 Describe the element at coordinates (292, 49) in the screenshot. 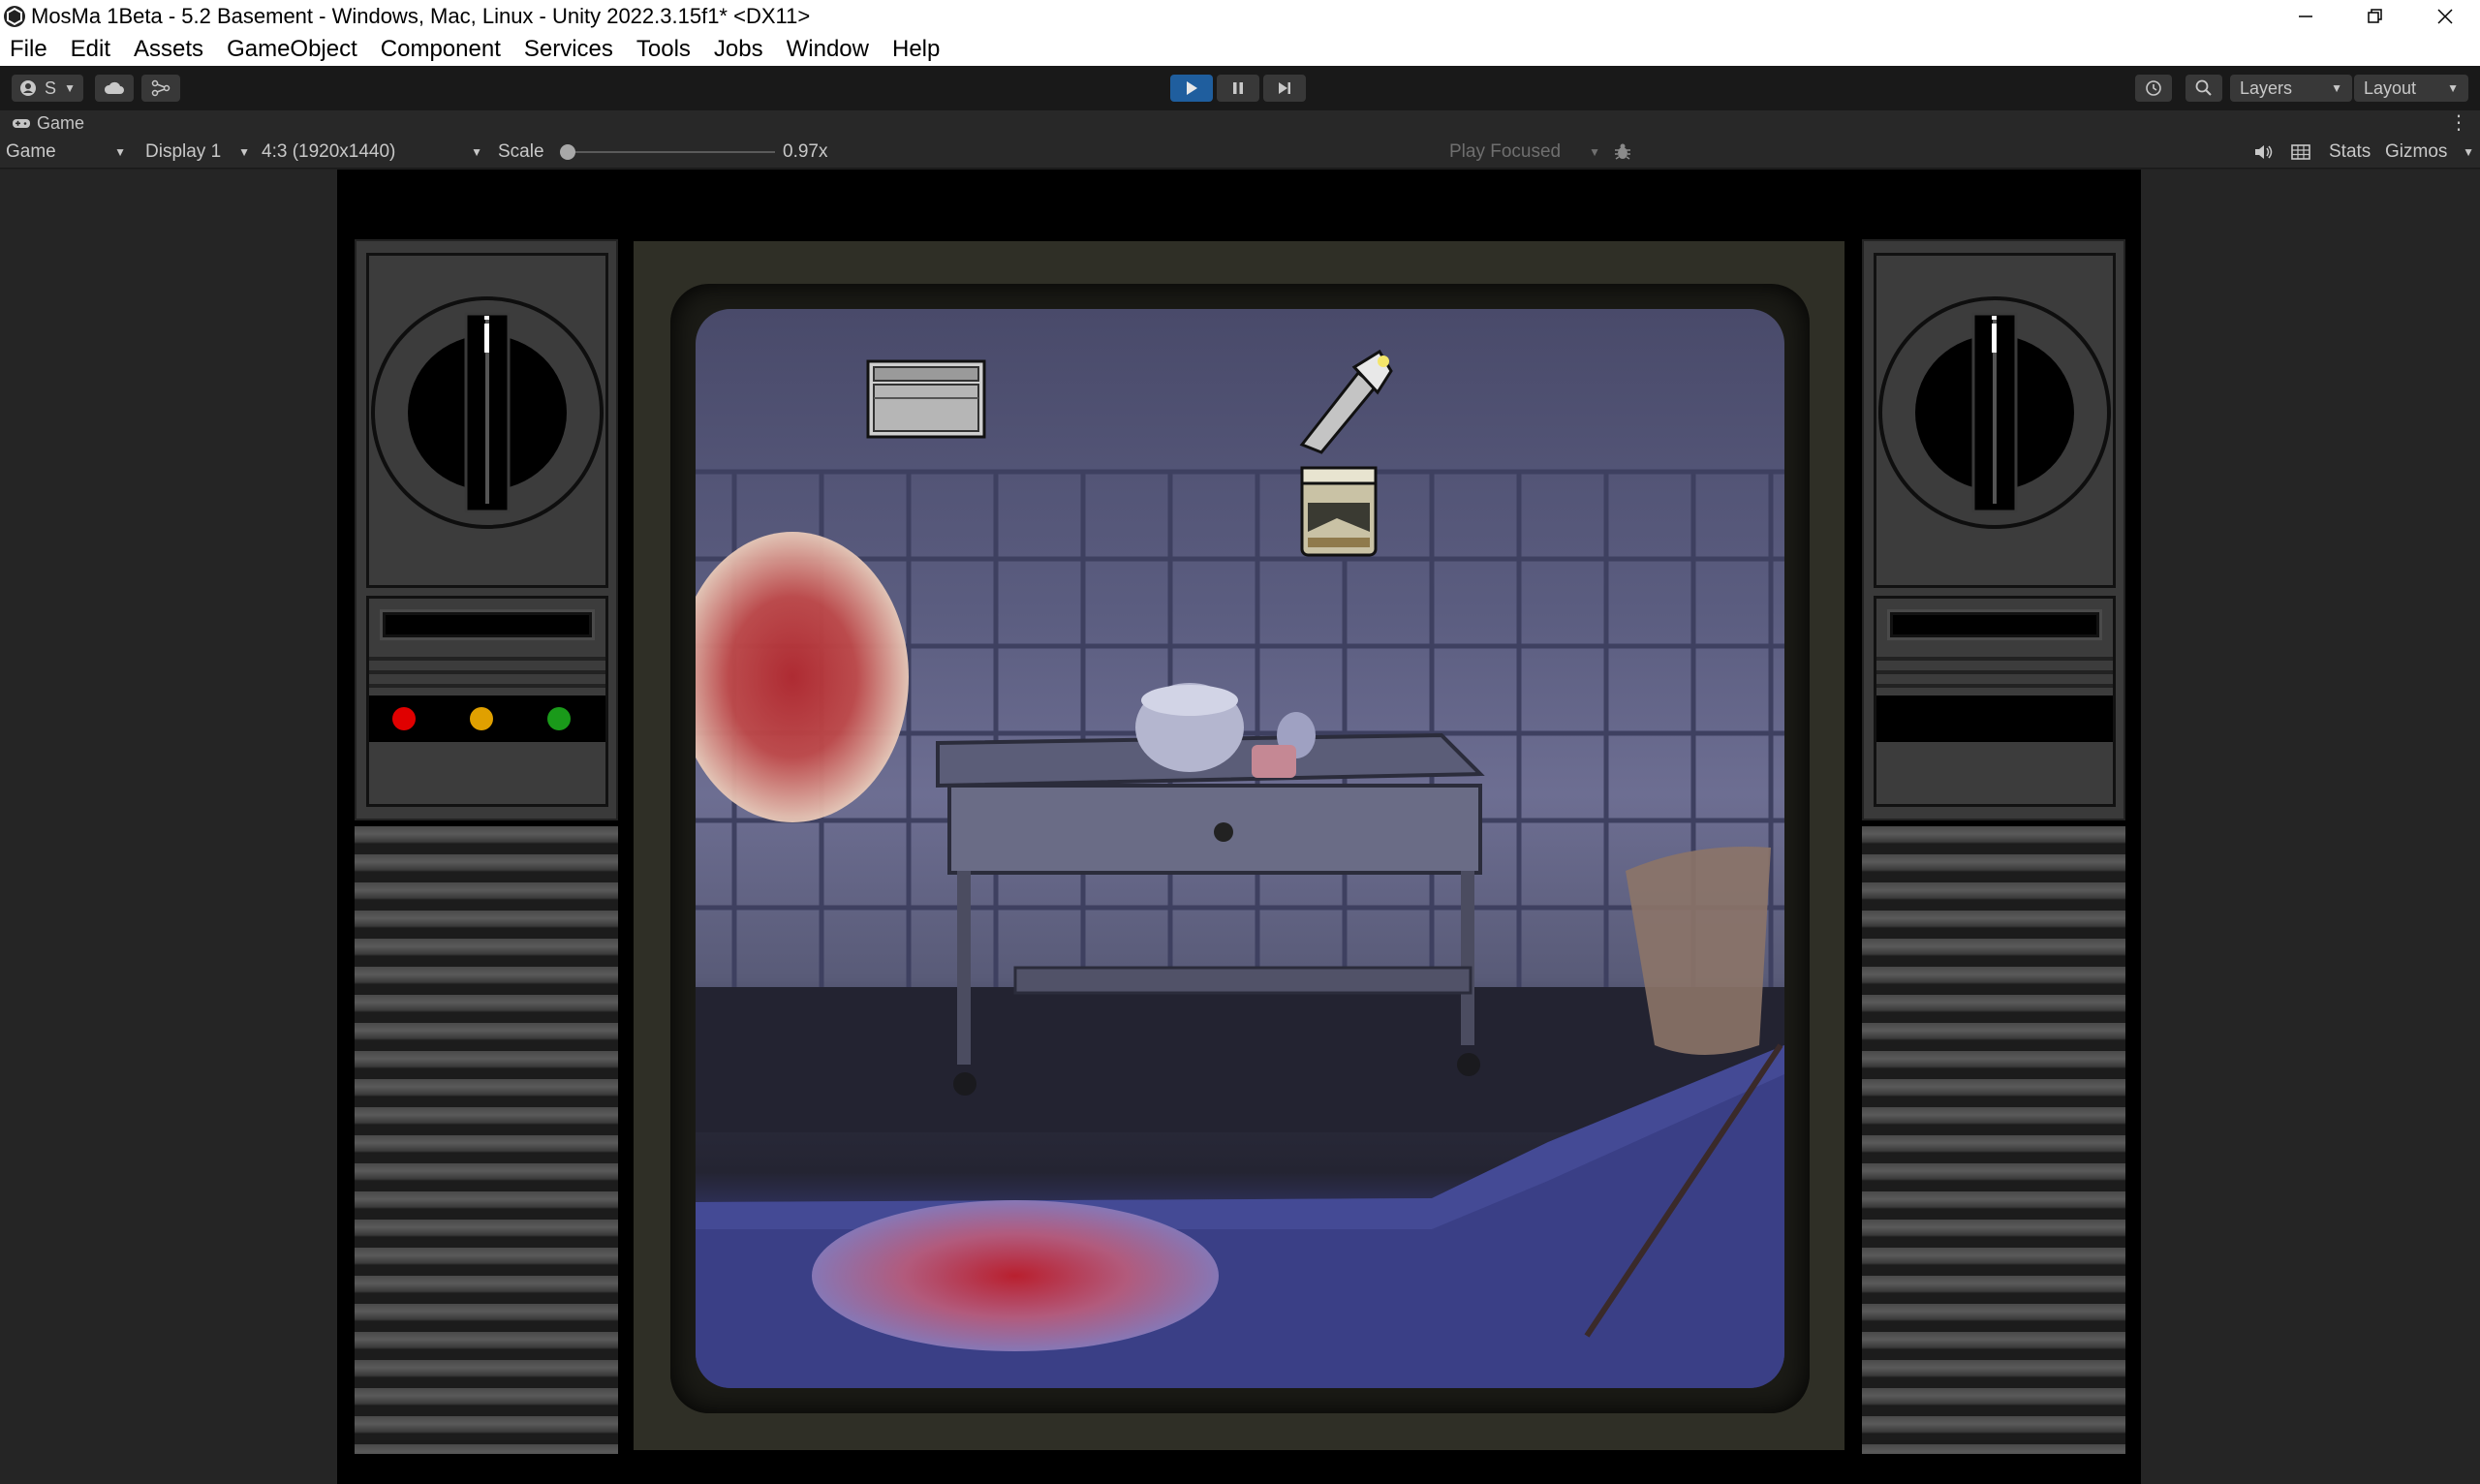

I see `menu-gameobject: GameObject` at that location.